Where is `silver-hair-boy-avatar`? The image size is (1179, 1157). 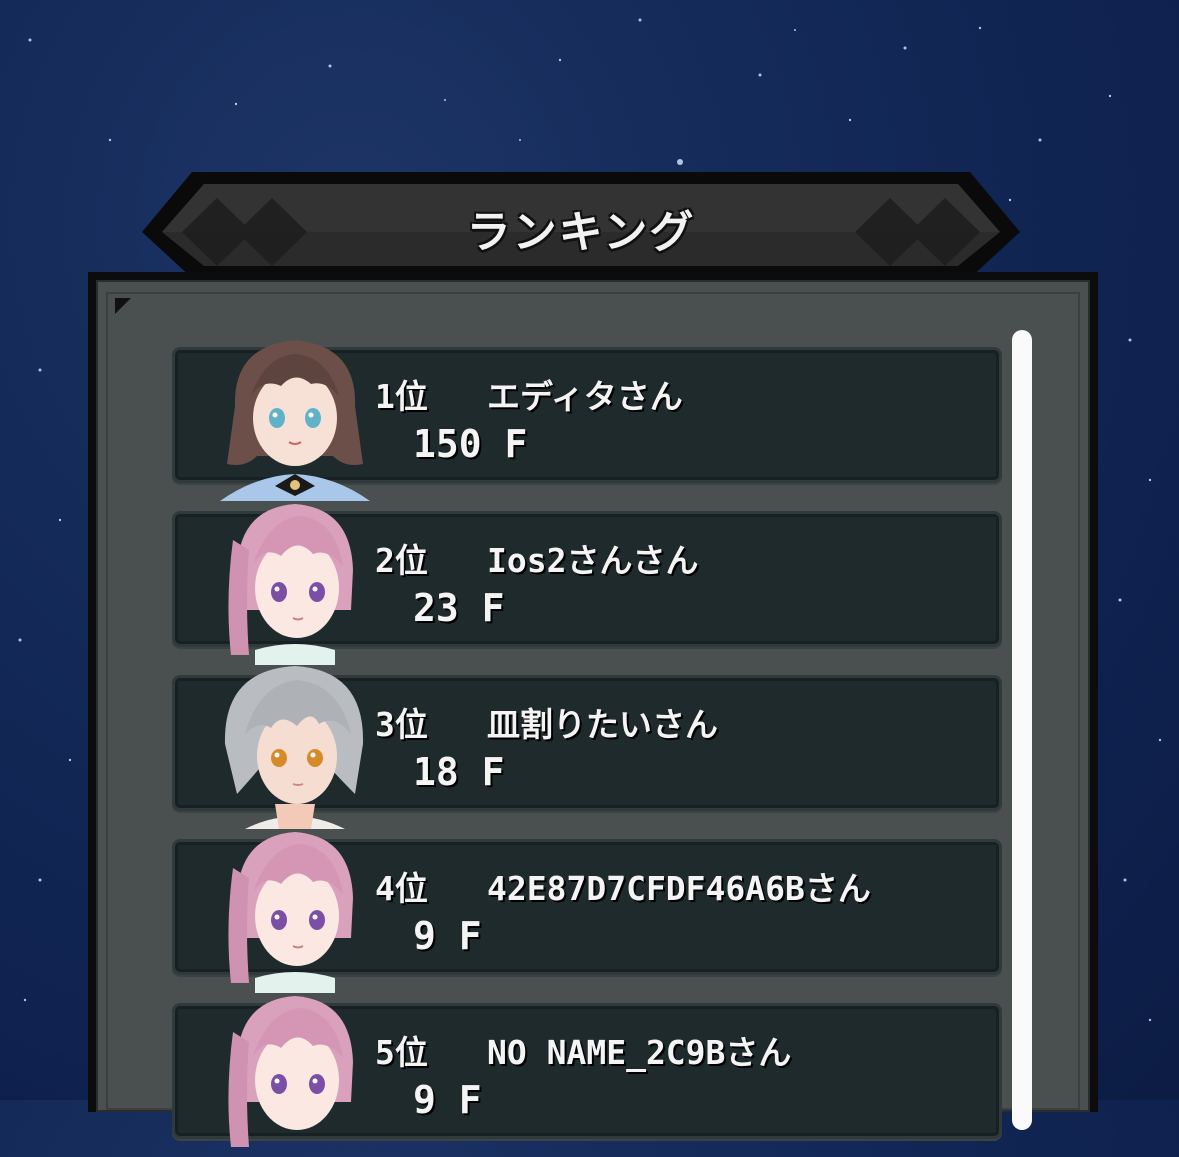 silver-hair-boy-avatar is located at coordinates (294, 747).